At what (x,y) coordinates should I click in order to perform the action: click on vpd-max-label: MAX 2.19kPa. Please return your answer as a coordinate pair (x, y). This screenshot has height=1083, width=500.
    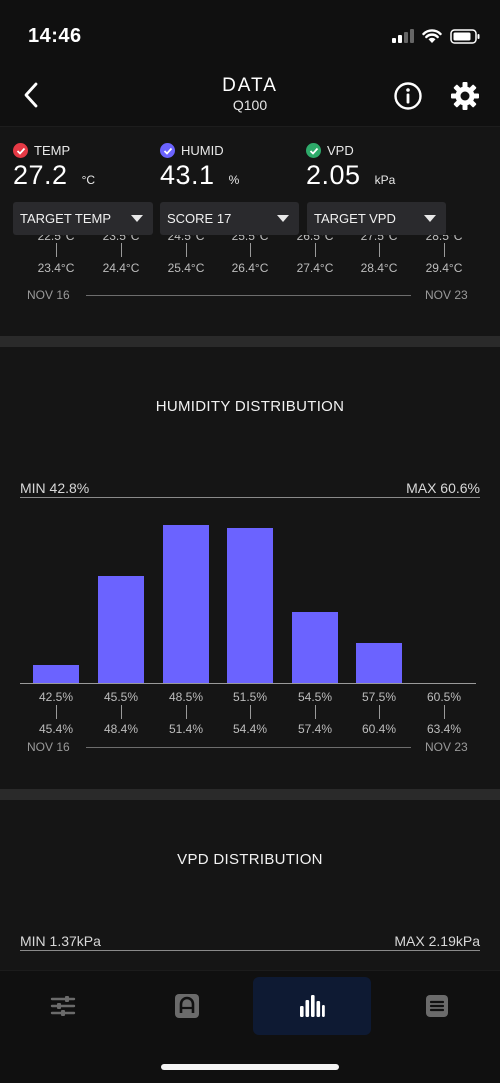
    Looking at the image, I should click on (437, 941).